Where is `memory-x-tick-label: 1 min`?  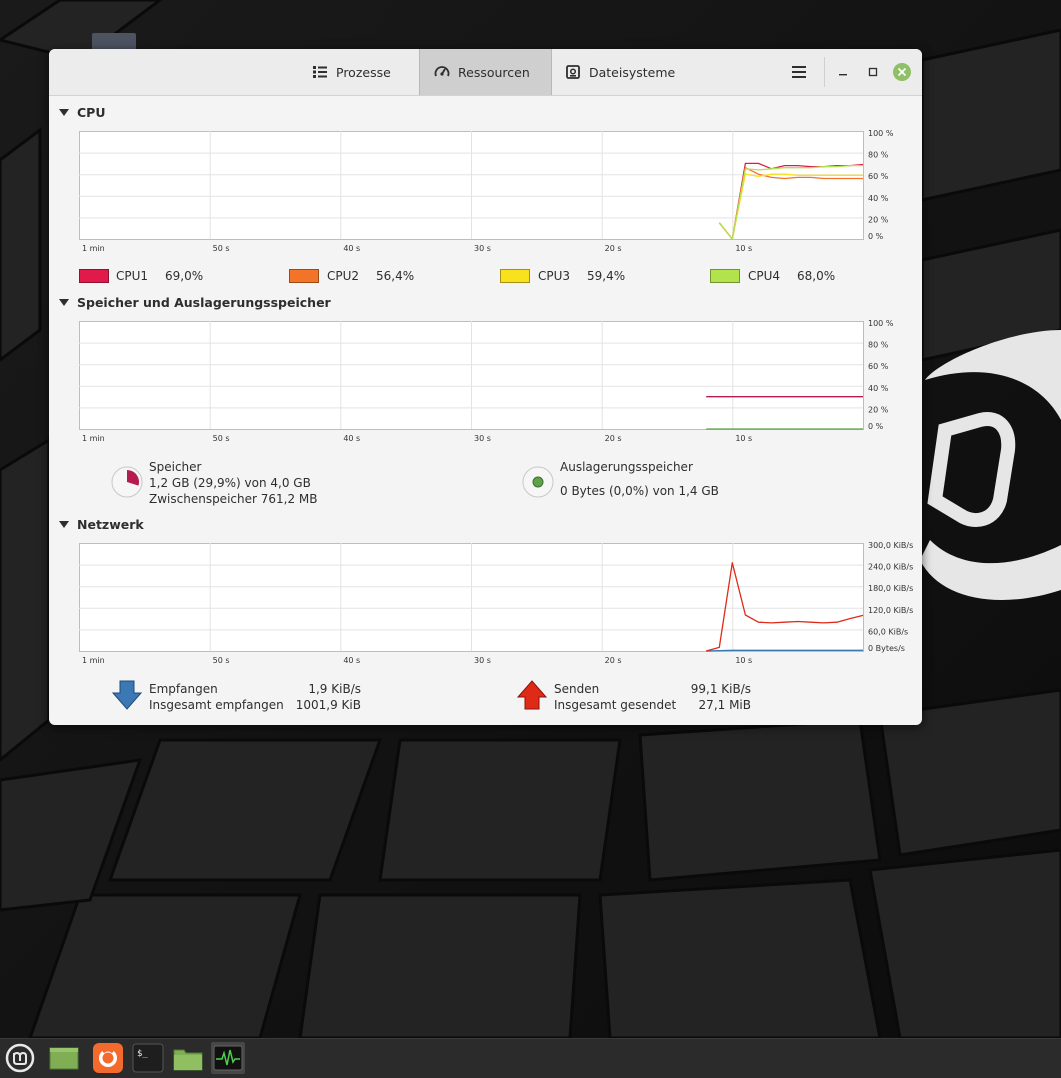
memory-x-tick-label: 1 min is located at coordinates (93, 438).